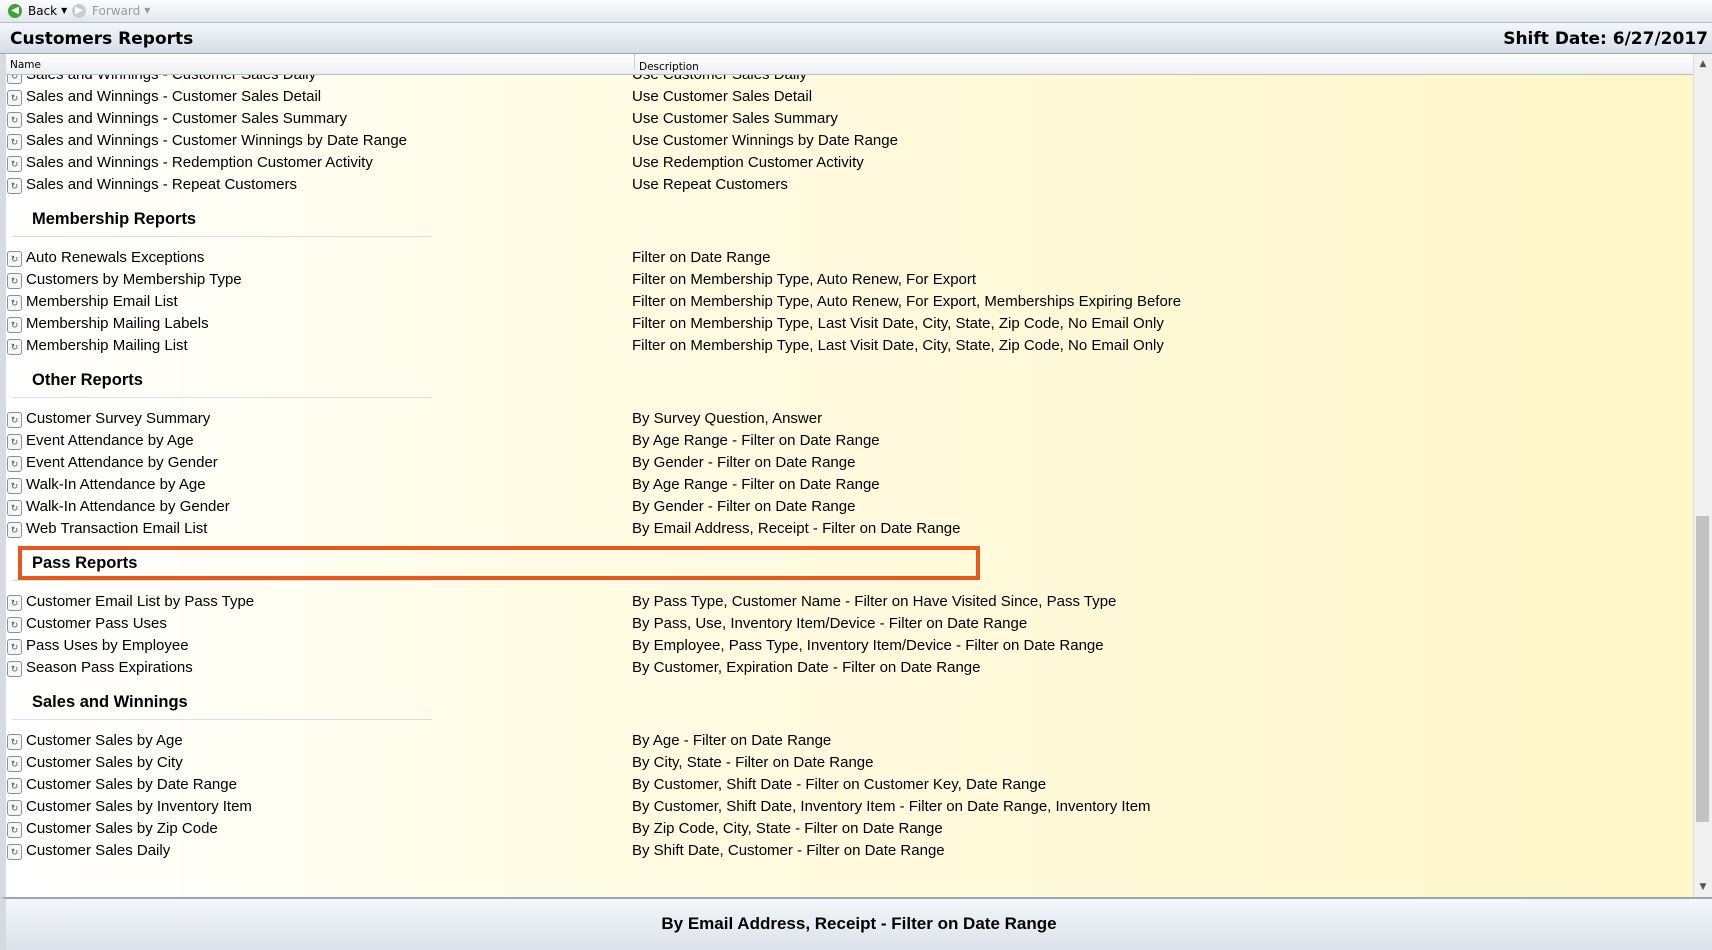 This screenshot has height=950, width=1712. Describe the element at coordinates (320, 65) in the screenshot. I see `column-name-header: Name` at that location.